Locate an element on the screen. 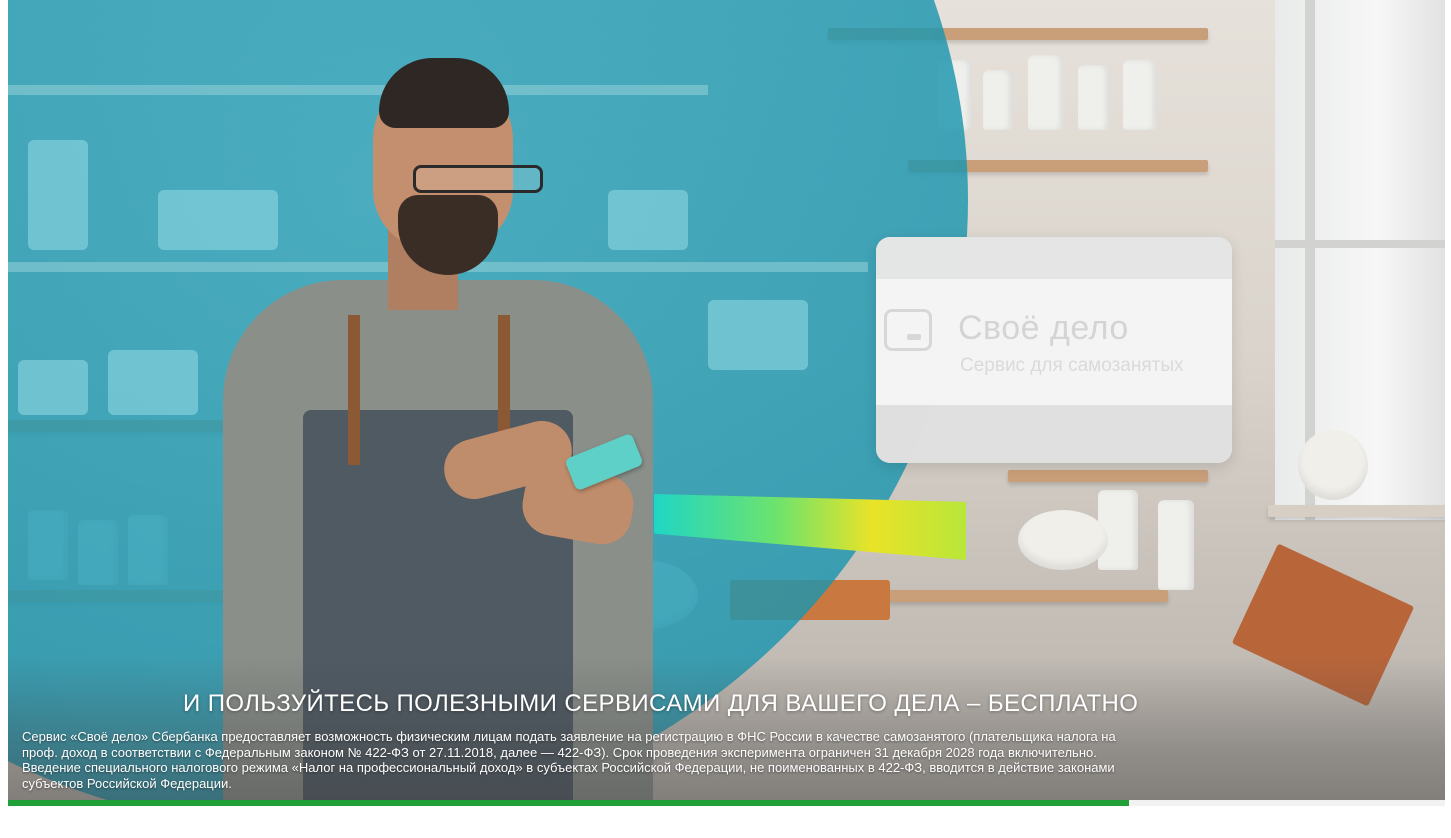 This screenshot has height=838, width=1451. card-bottom-bar is located at coordinates (1054, 434).